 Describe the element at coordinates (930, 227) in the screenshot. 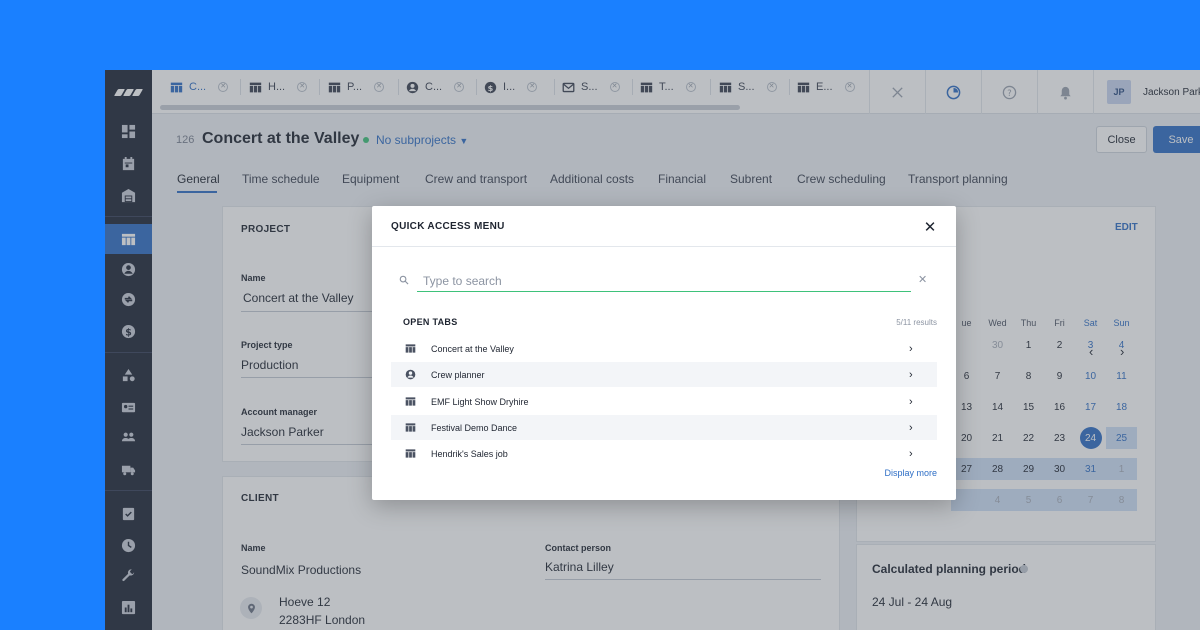

I see `close-icon: ✕` at that location.